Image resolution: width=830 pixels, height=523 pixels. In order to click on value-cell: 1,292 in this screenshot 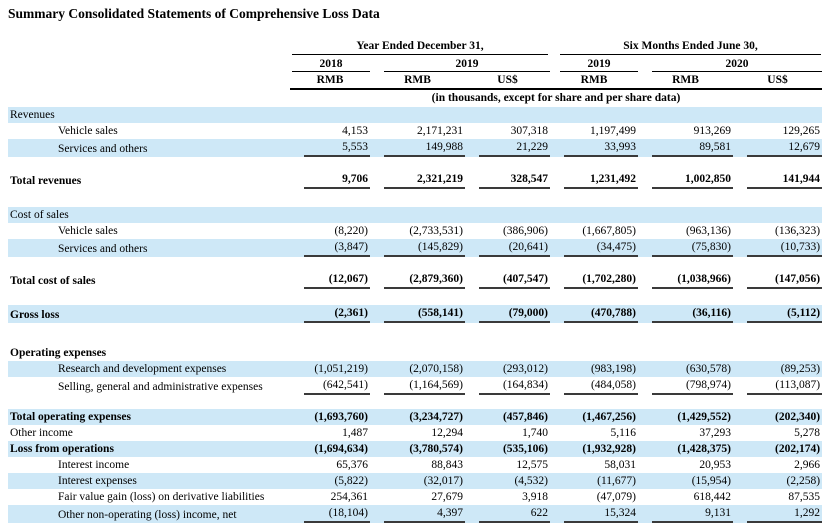, I will do `click(778, 514)`.